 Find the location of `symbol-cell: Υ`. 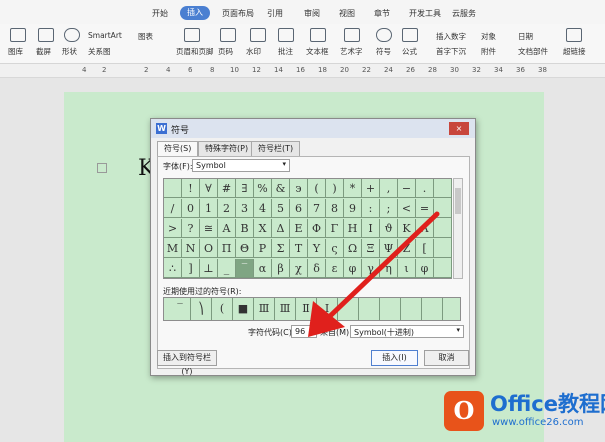

symbol-cell: Υ is located at coordinates (317, 248).